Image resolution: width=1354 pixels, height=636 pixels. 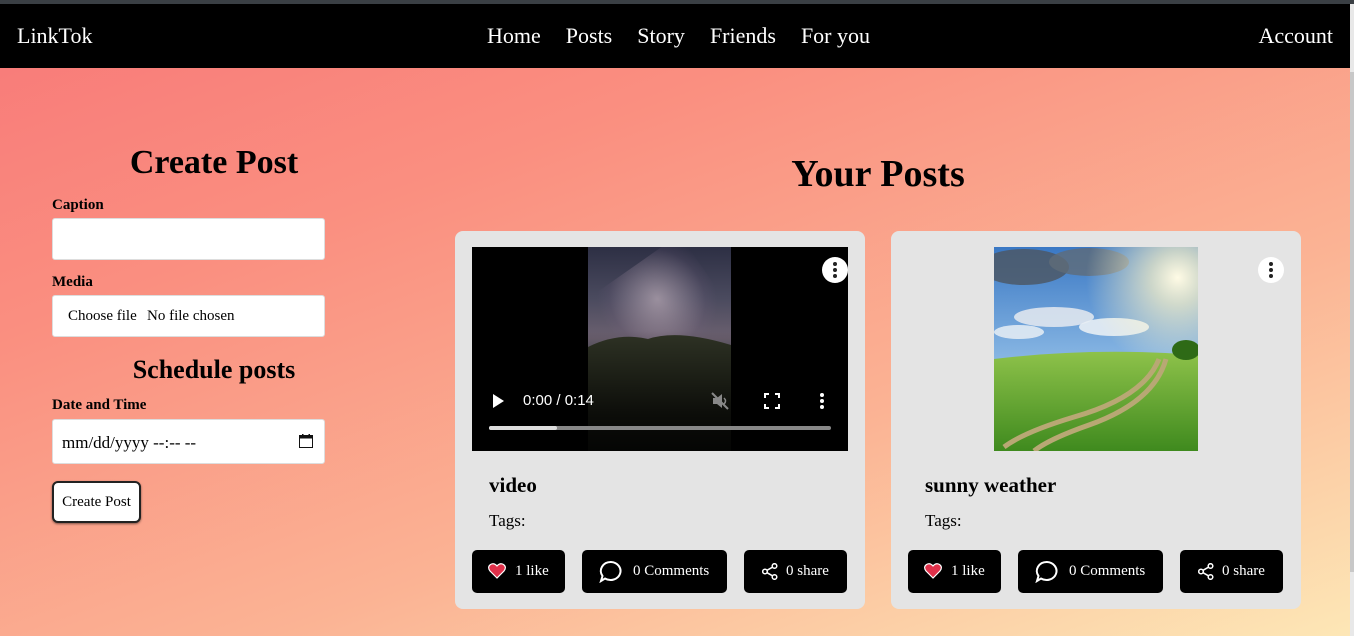 I want to click on page-scrollbar, so click(x=1352, y=320).